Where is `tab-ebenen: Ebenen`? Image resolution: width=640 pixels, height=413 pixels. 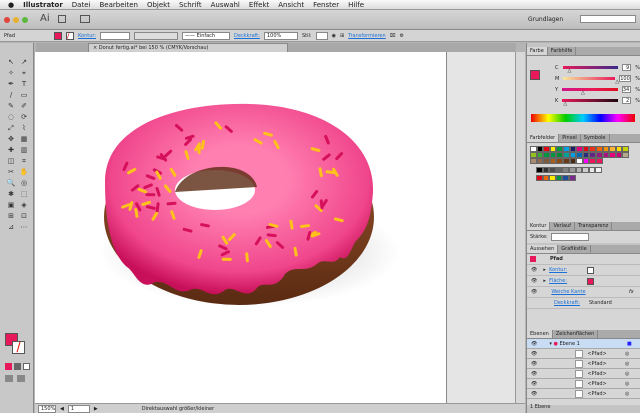 tab-ebenen: Ebenen is located at coordinates (540, 334).